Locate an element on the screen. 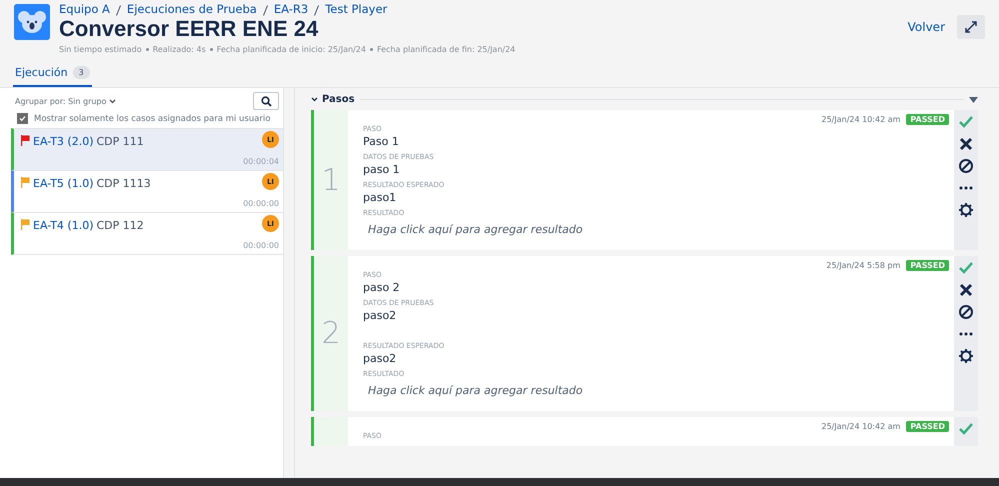 This screenshot has width=999, height=486. field-value: paso1 is located at coordinates (380, 197).